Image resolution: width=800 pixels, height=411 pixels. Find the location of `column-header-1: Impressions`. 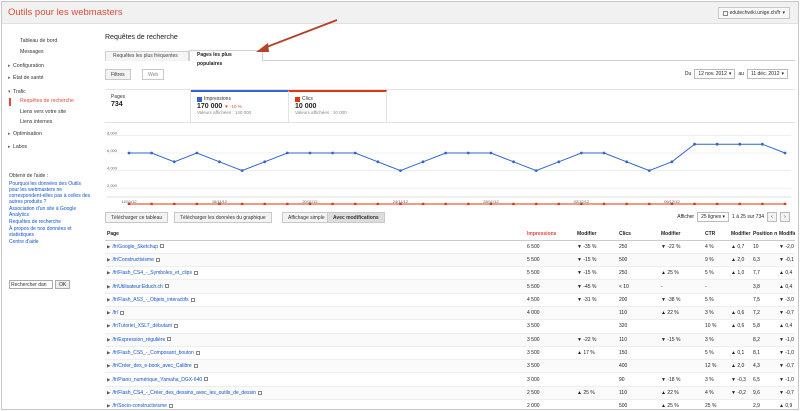

column-header-1: Impressions is located at coordinates (550, 235).